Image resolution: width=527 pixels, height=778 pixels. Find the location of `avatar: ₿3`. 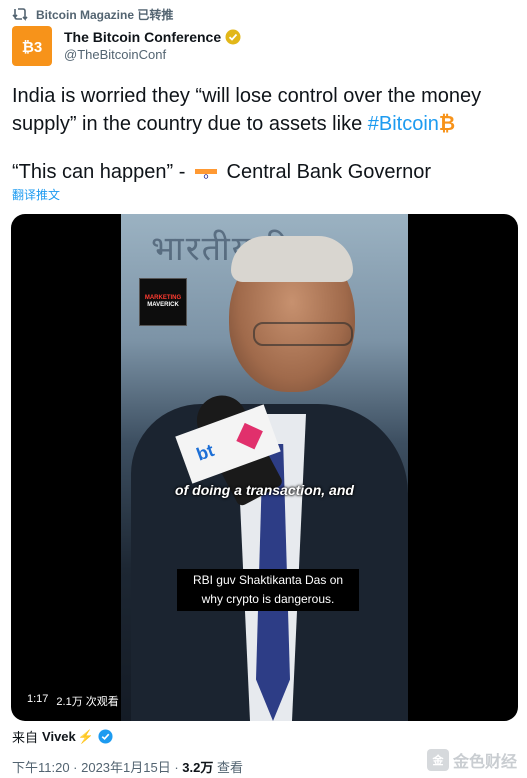

avatar: ₿3 is located at coordinates (32, 46).